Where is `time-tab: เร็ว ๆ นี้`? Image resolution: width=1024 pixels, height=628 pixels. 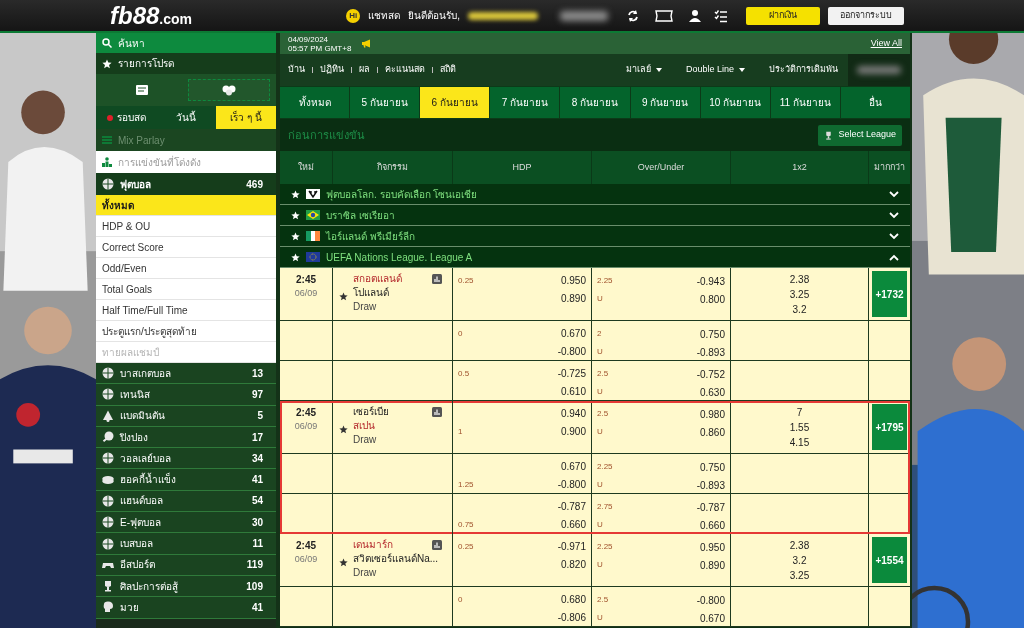 time-tab: เร็ว ๆ นี้ is located at coordinates (246, 117).